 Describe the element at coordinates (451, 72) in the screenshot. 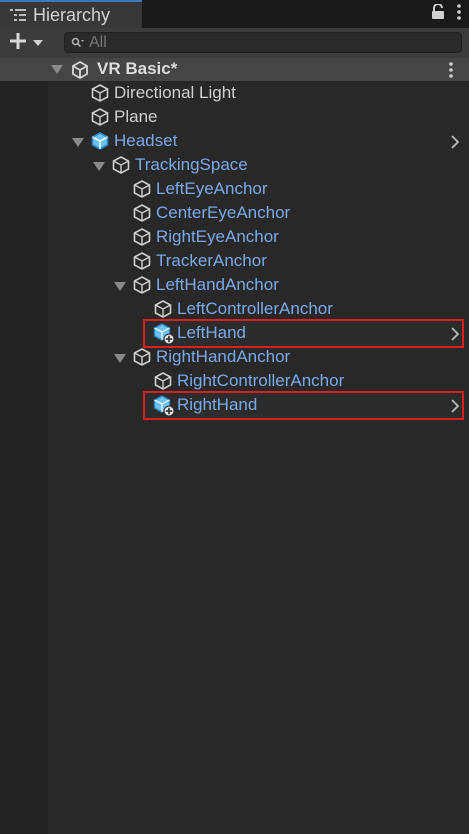

I see `scene-menu-icon` at that location.